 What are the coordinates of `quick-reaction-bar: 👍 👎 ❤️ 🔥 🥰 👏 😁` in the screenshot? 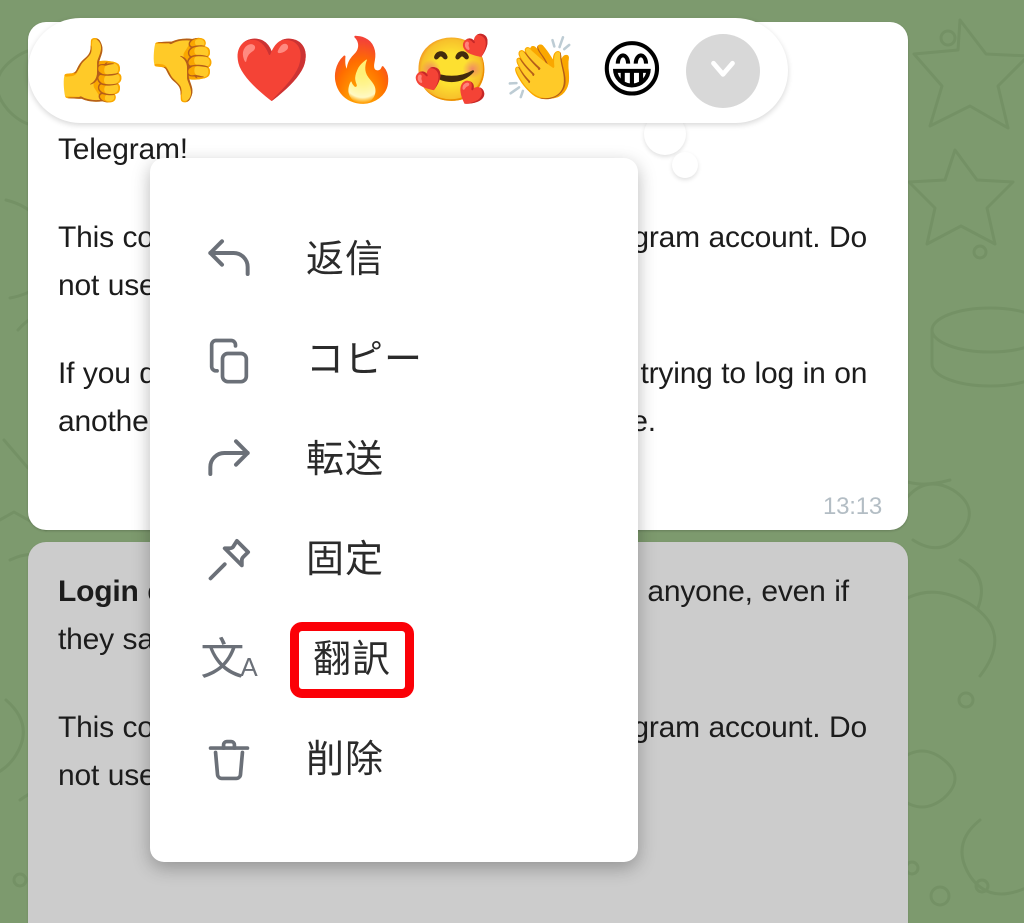 It's located at (408, 70).